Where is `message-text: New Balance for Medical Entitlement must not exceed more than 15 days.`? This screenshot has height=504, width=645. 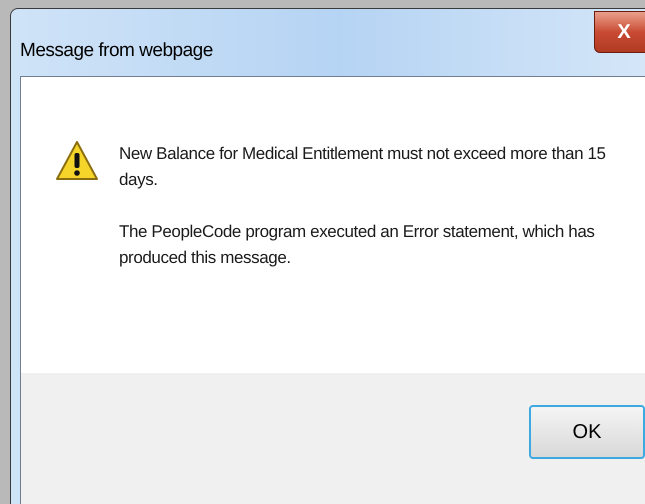 message-text: New Balance for Medical Entitlement must not exceed more than 15 days. is located at coordinates (363, 167).